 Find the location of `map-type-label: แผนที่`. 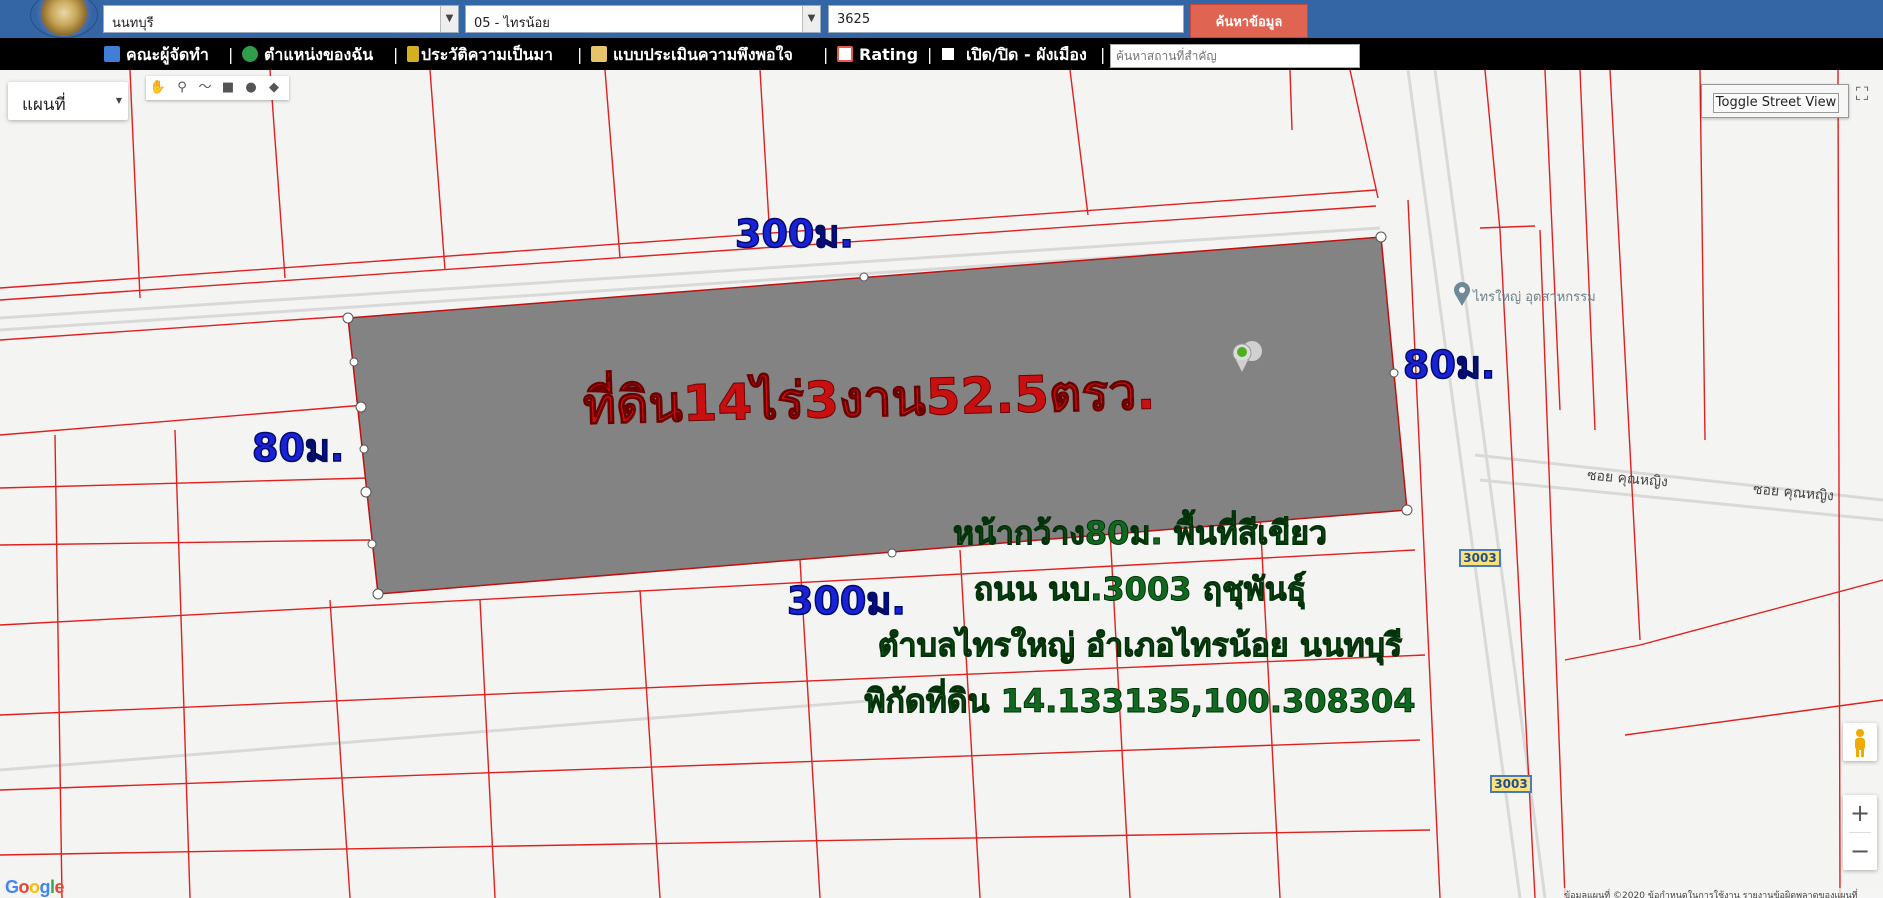

map-type-label: แผนที่ is located at coordinates (44, 105).